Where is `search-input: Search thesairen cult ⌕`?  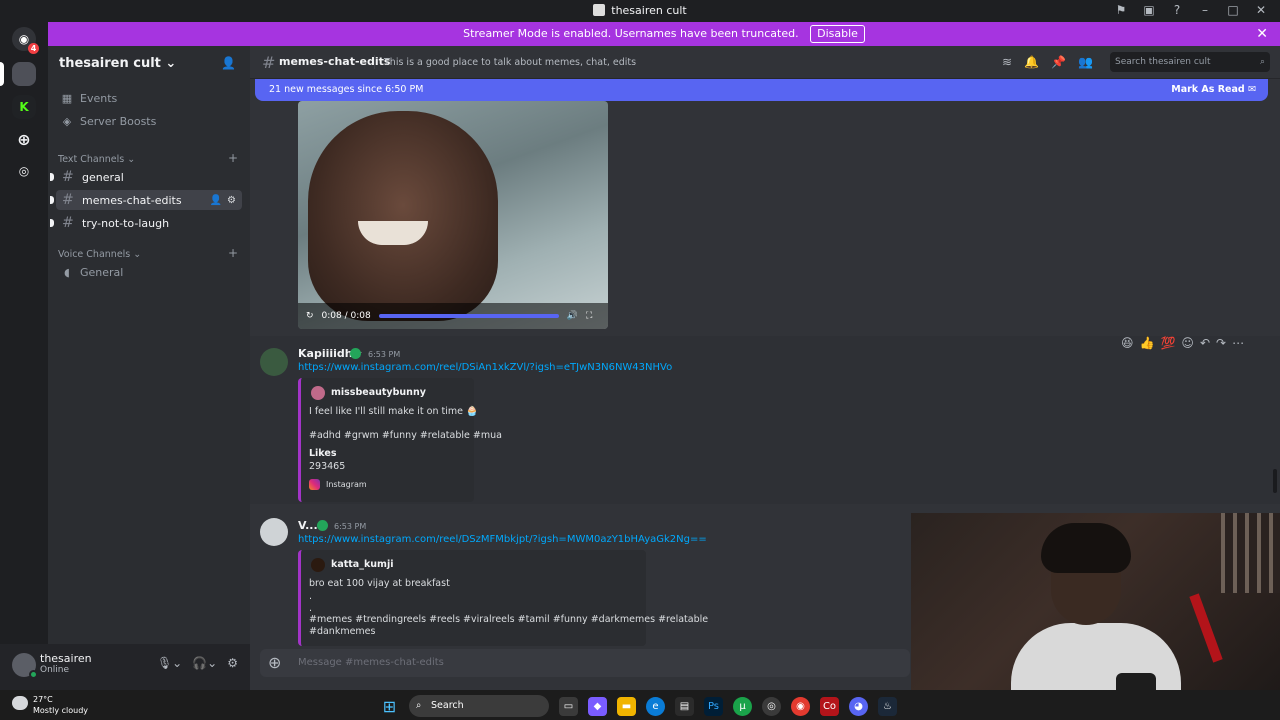
search-input: Search thesairen cult ⌕ is located at coordinates (1190, 62).